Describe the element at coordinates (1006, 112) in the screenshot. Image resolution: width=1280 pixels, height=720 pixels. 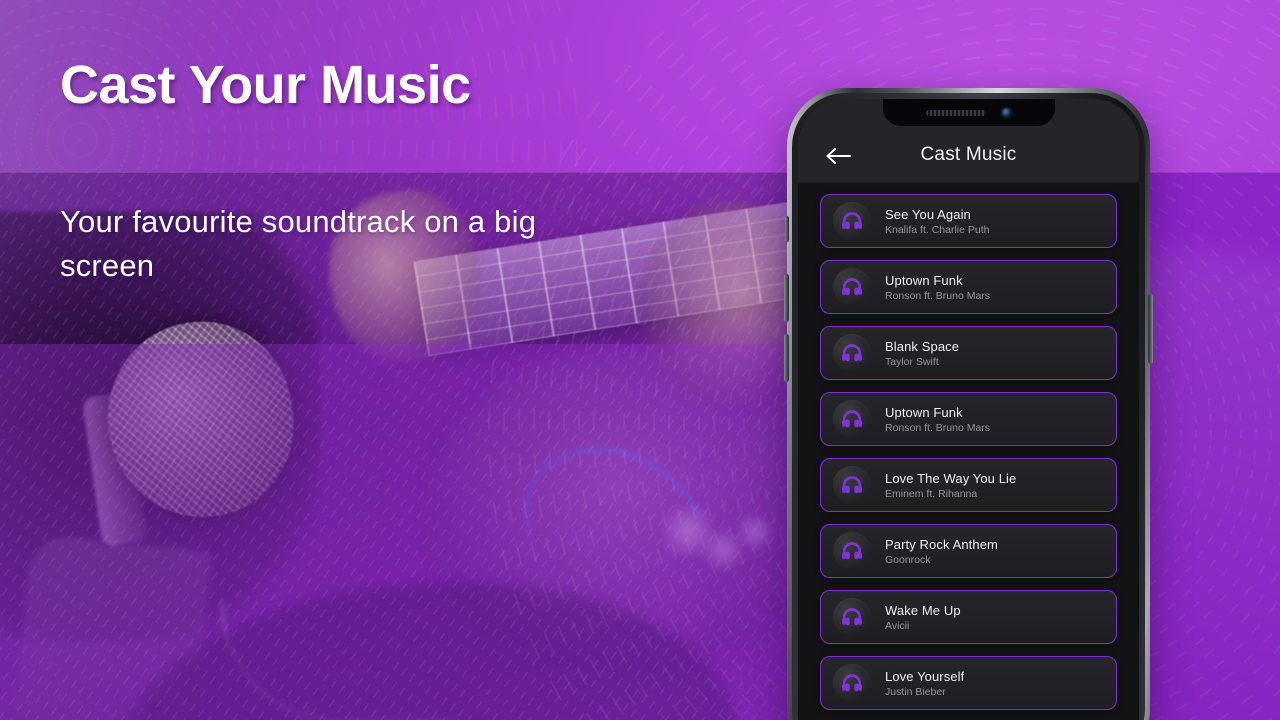
I see `front-camera-icon` at that location.